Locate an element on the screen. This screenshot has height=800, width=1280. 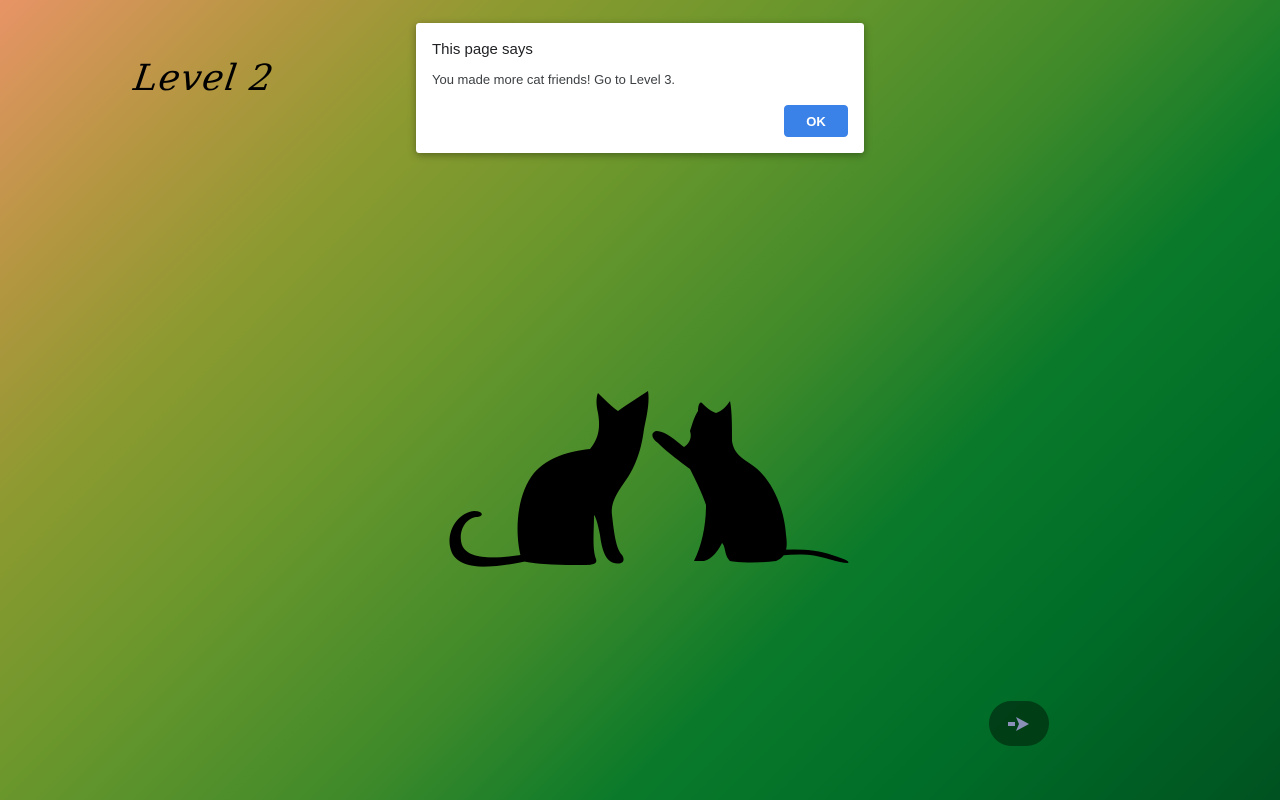
next-button is located at coordinates (1019, 723).